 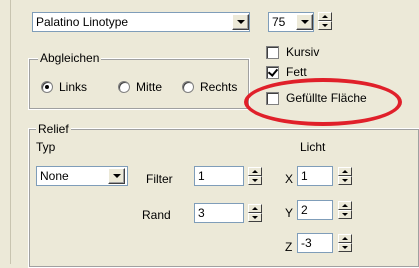 I want to click on filter-value: 1, so click(x=201, y=176).